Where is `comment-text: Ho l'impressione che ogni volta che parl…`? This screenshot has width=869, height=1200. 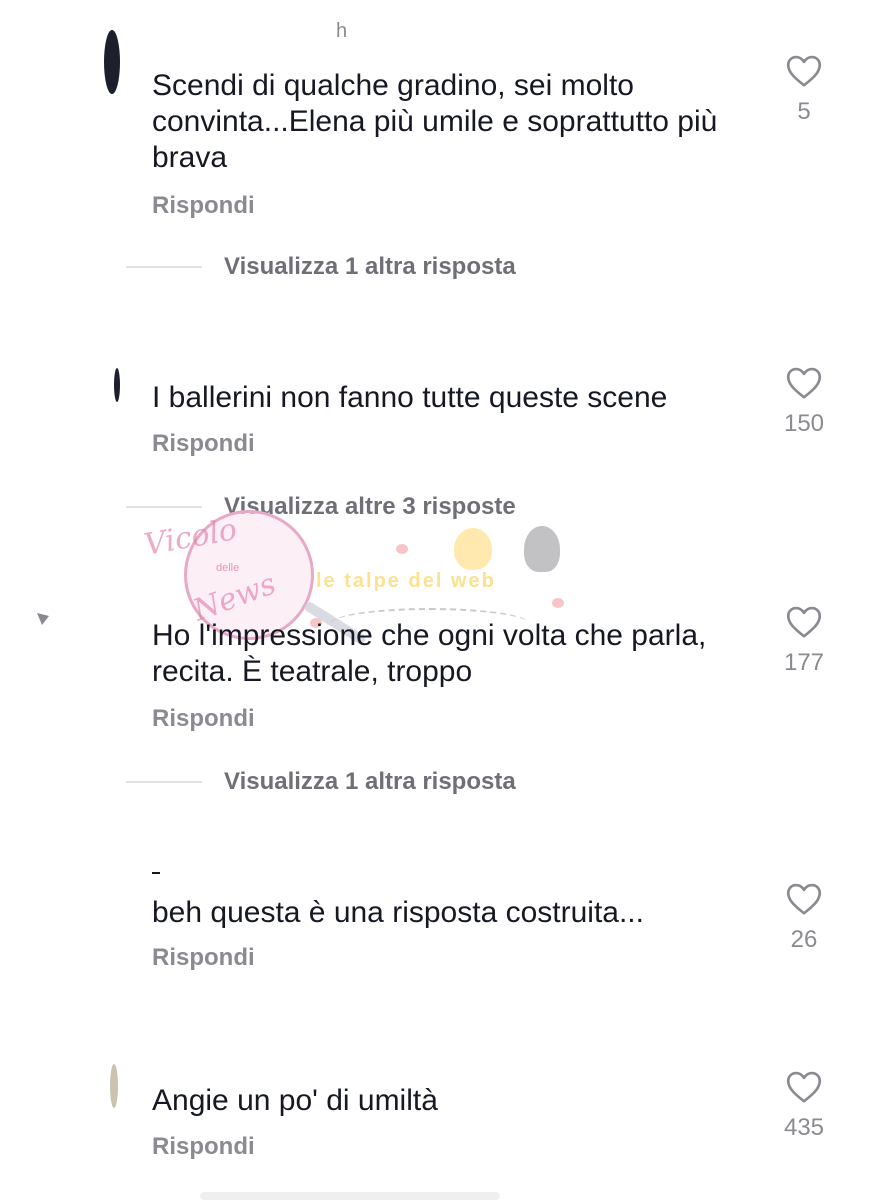 comment-text: Ho l'impressione che ogni volta che parl… is located at coordinates (429, 653).